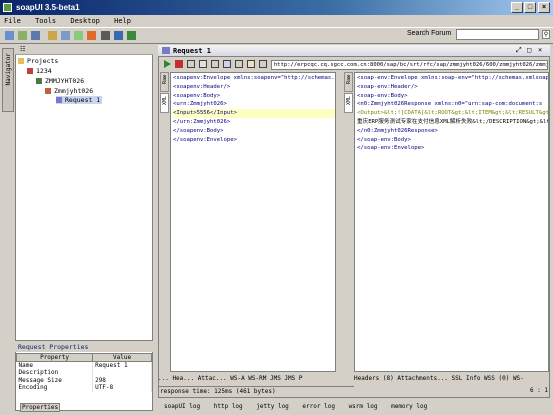 This screenshot has height=415, width=553. What do you see at coordinates (182, 406) in the screenshot?
I see `log-tab-soapui: soapUI log` at bounding box center [182, 406].